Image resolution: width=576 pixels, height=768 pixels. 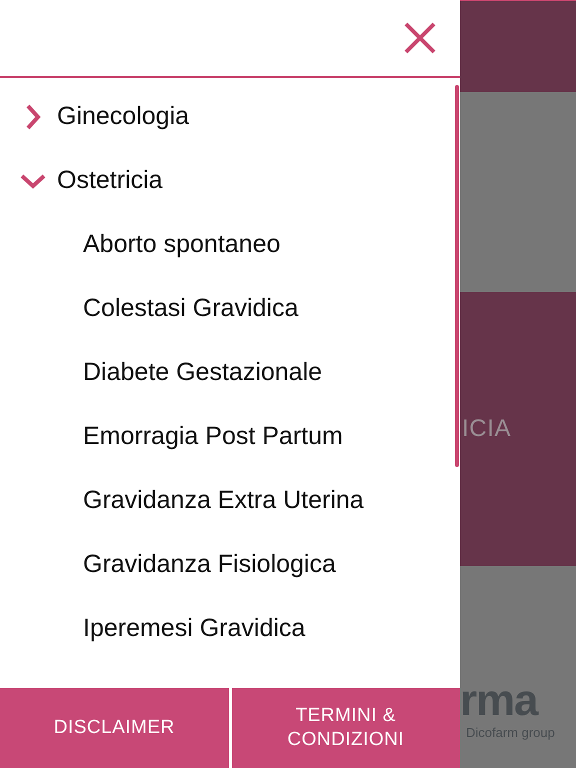 What do you see at coordinates (230, 501) in the screenshot?
I see `subcategory-item: Gravidanza Extra Uterina` at bounding box center [230, 501].